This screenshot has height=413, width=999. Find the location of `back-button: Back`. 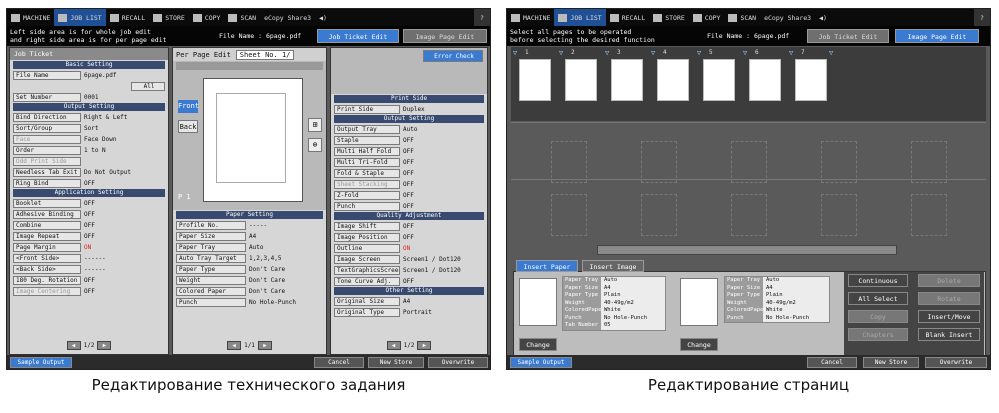

back-button: Back is located at coordinates (188, 126).